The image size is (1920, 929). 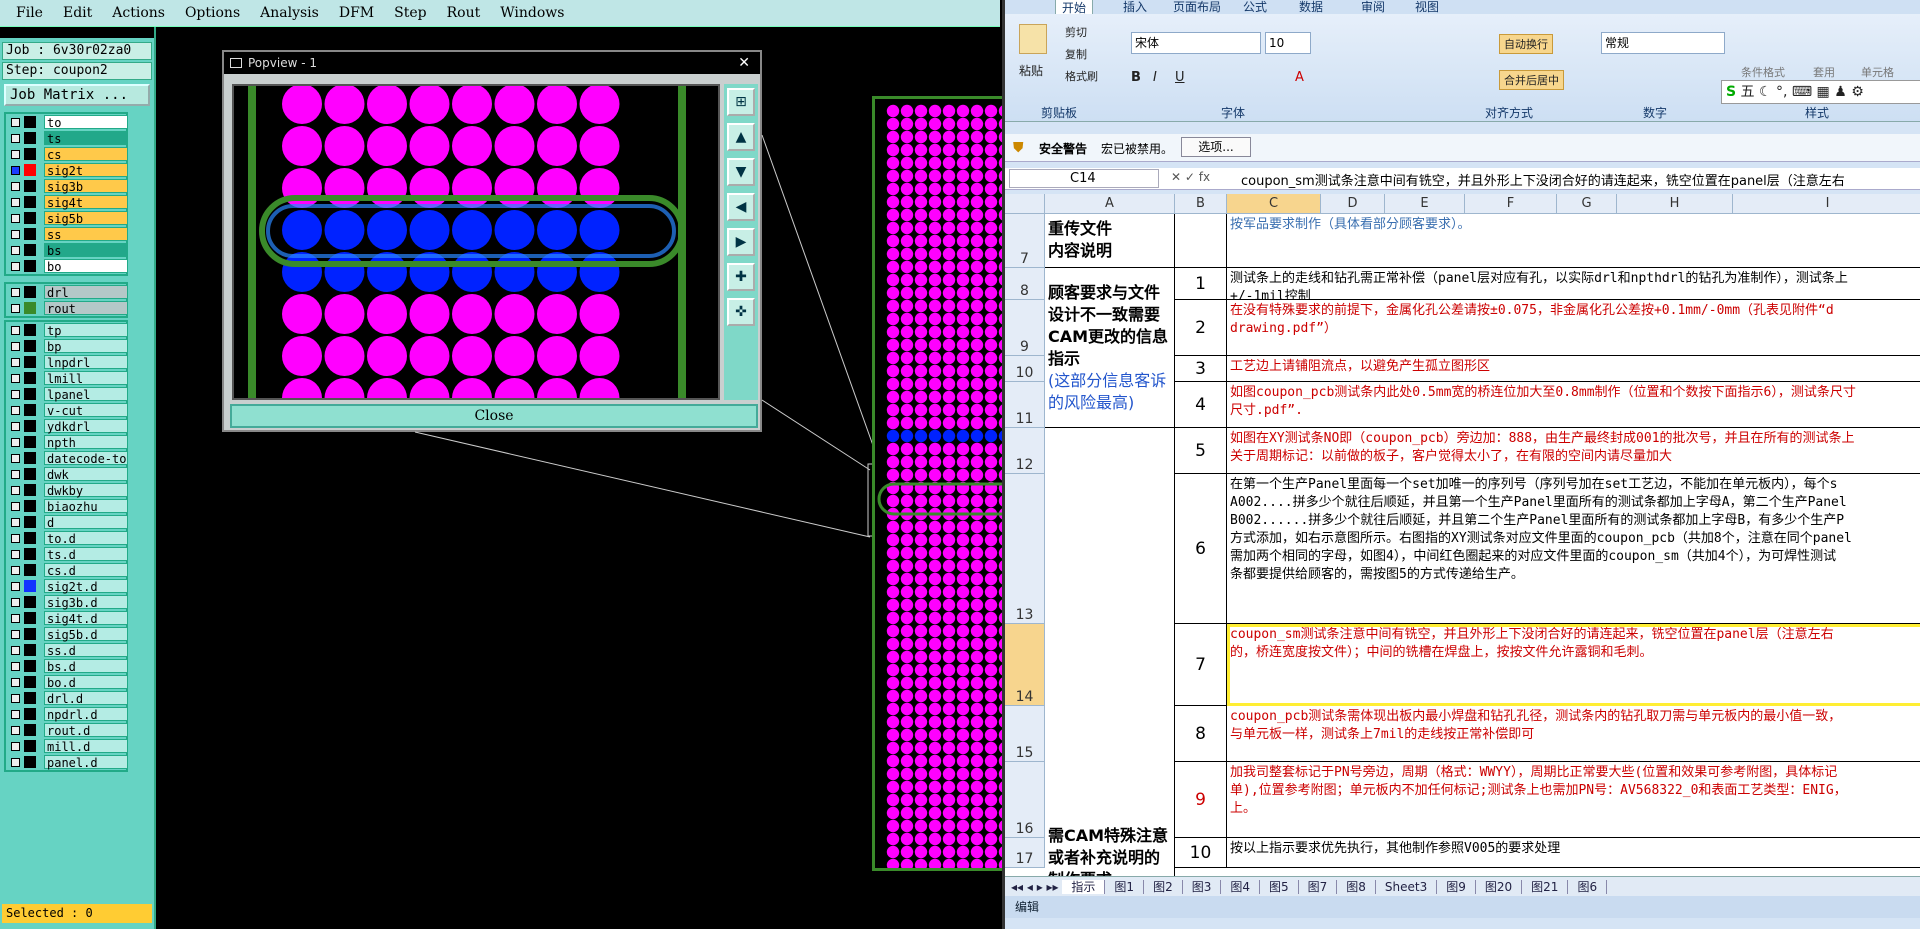 What do you see at coordinates (1201, 665) in the screenshot?
I see `cell-index: 7` at bounding box center [1201, 665].